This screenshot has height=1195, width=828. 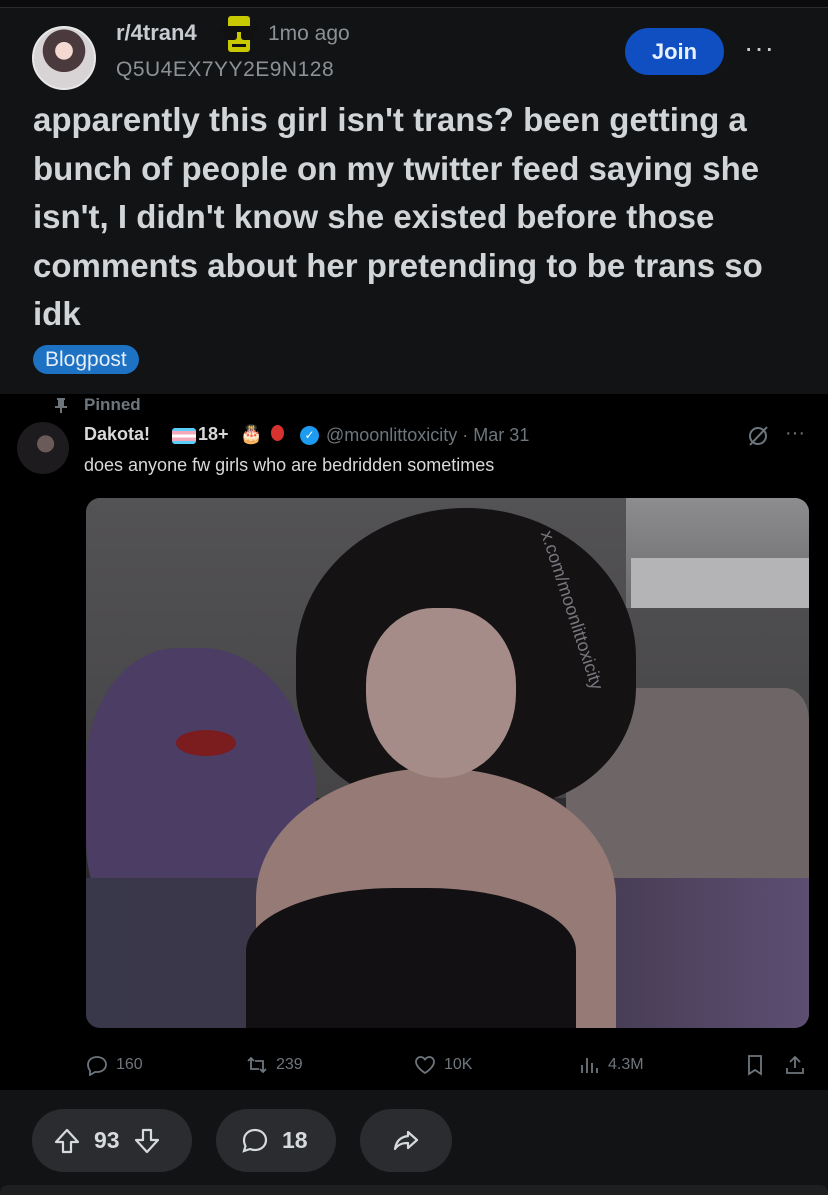 What do you see at coordinates (759, 48) in the screenshot?
I see `more-options-icon: ···` at bounding box center [759, 48].